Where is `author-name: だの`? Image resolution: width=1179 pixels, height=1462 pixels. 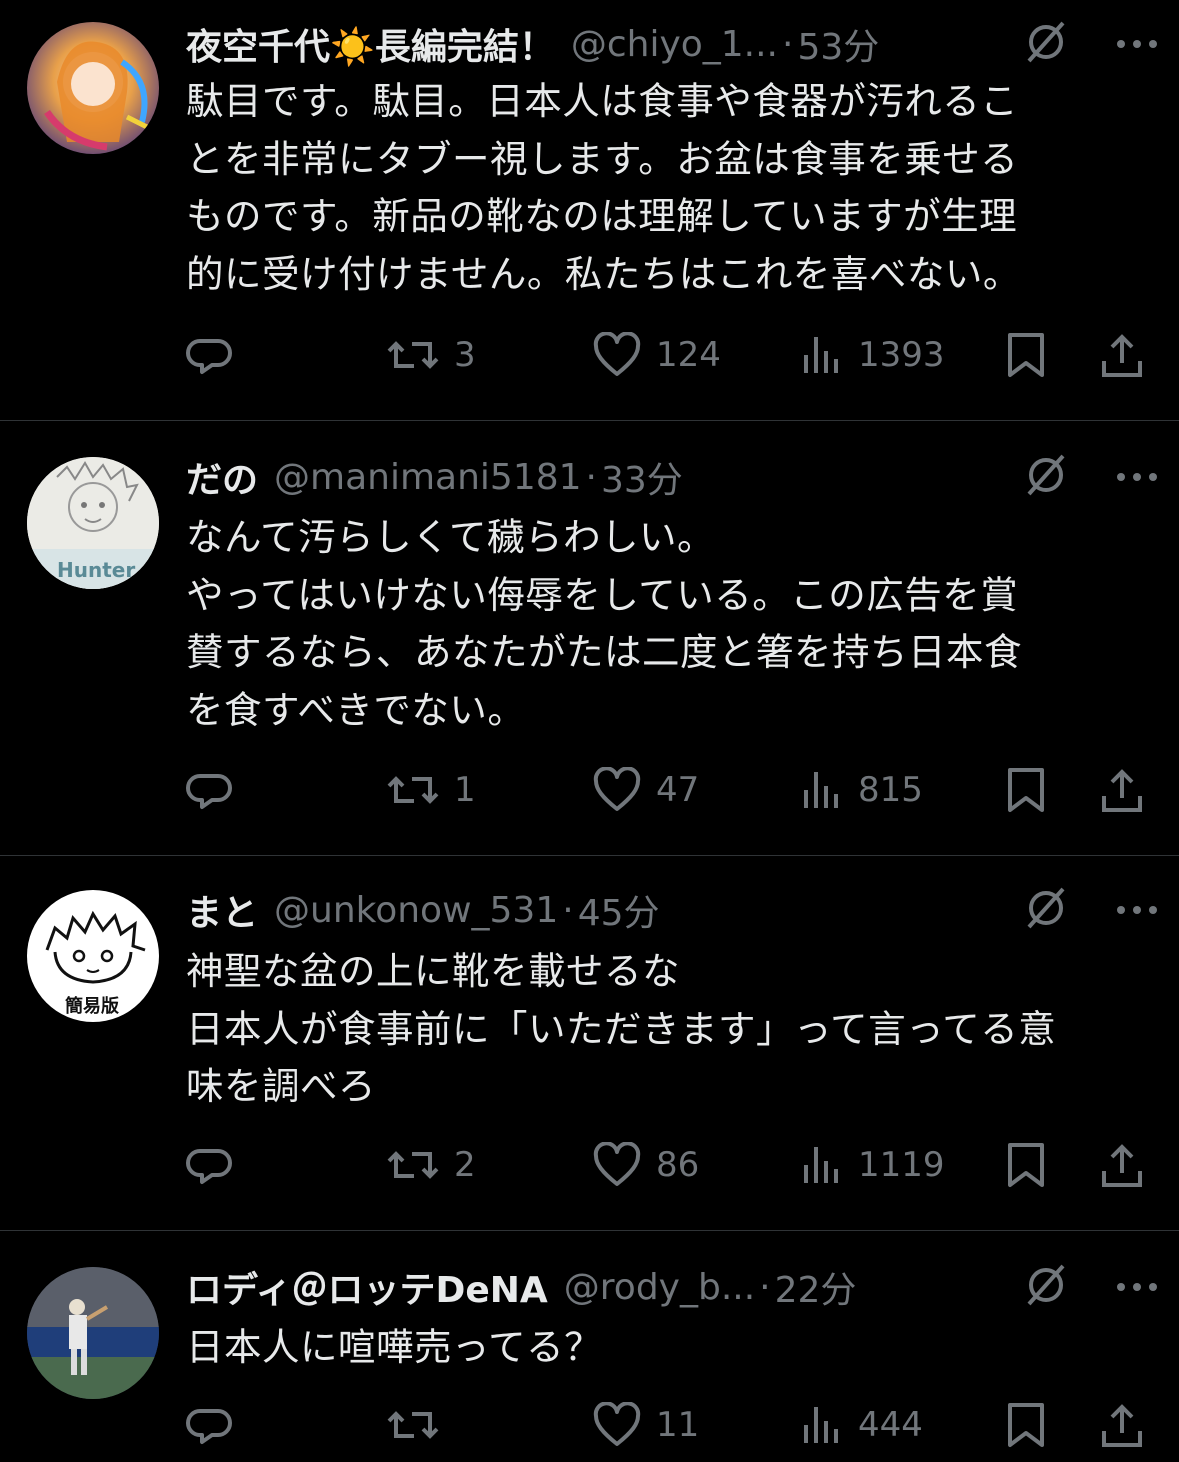
author-name: だの is located at coordinates (222, 477).